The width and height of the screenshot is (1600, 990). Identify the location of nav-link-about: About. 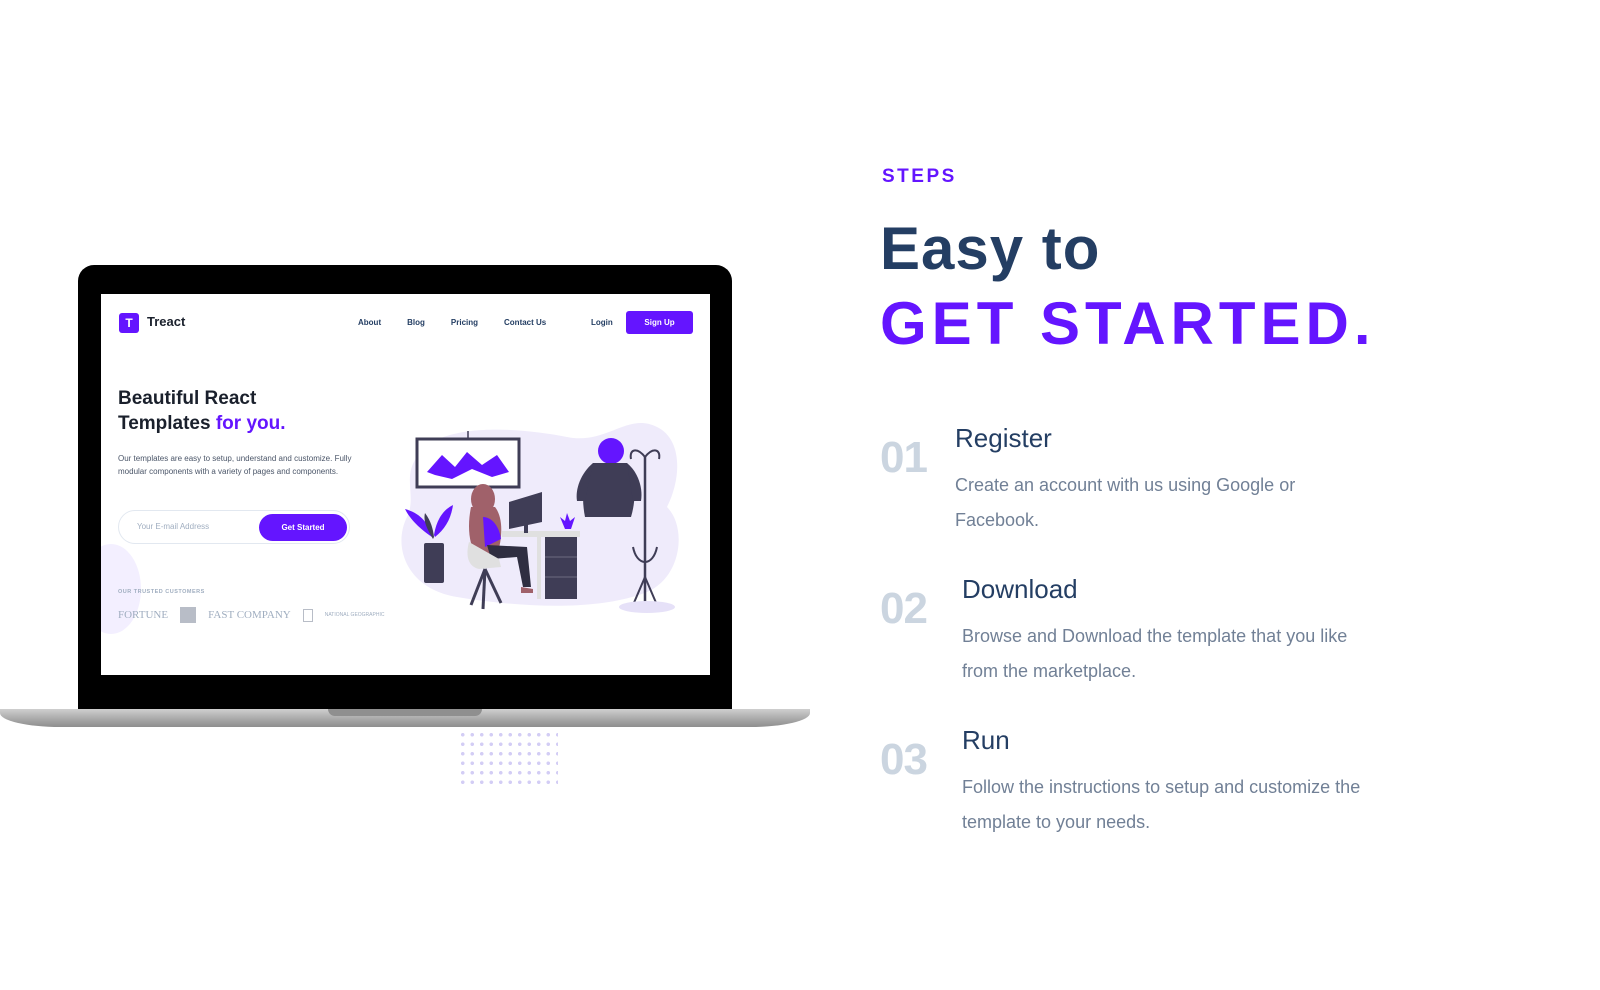
(370, 322).